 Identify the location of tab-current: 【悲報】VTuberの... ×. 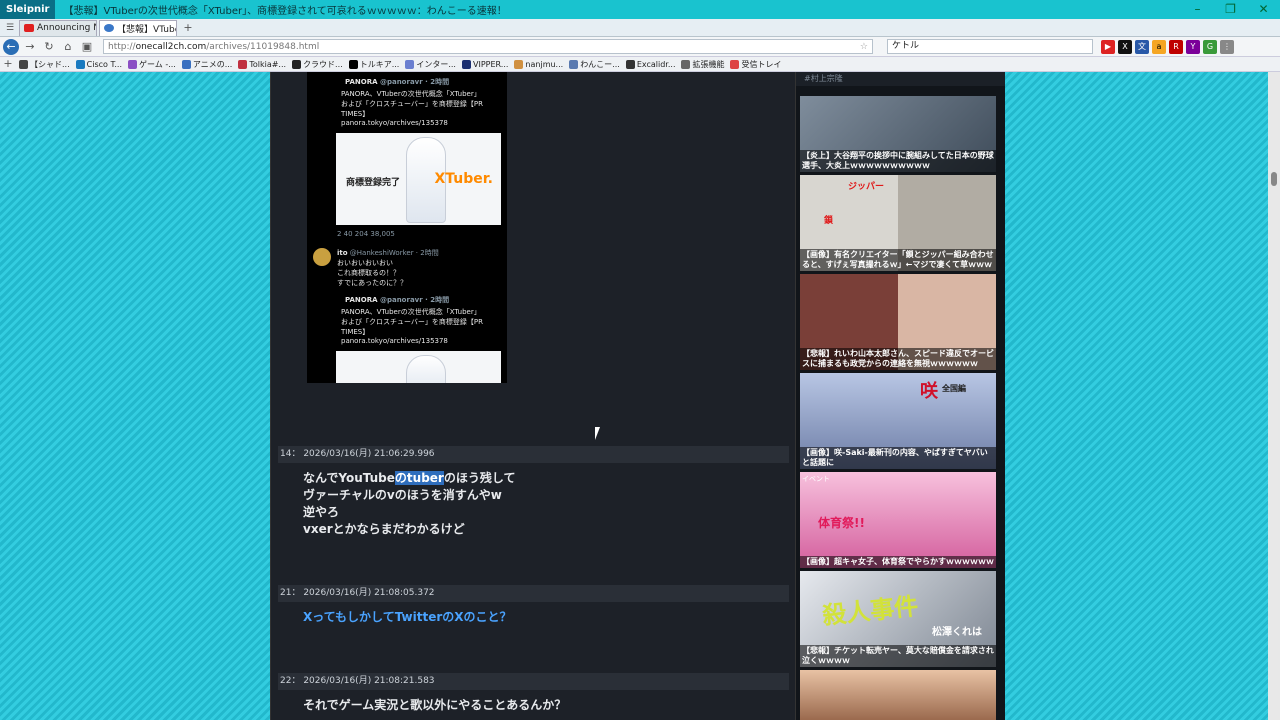
(138, 27).